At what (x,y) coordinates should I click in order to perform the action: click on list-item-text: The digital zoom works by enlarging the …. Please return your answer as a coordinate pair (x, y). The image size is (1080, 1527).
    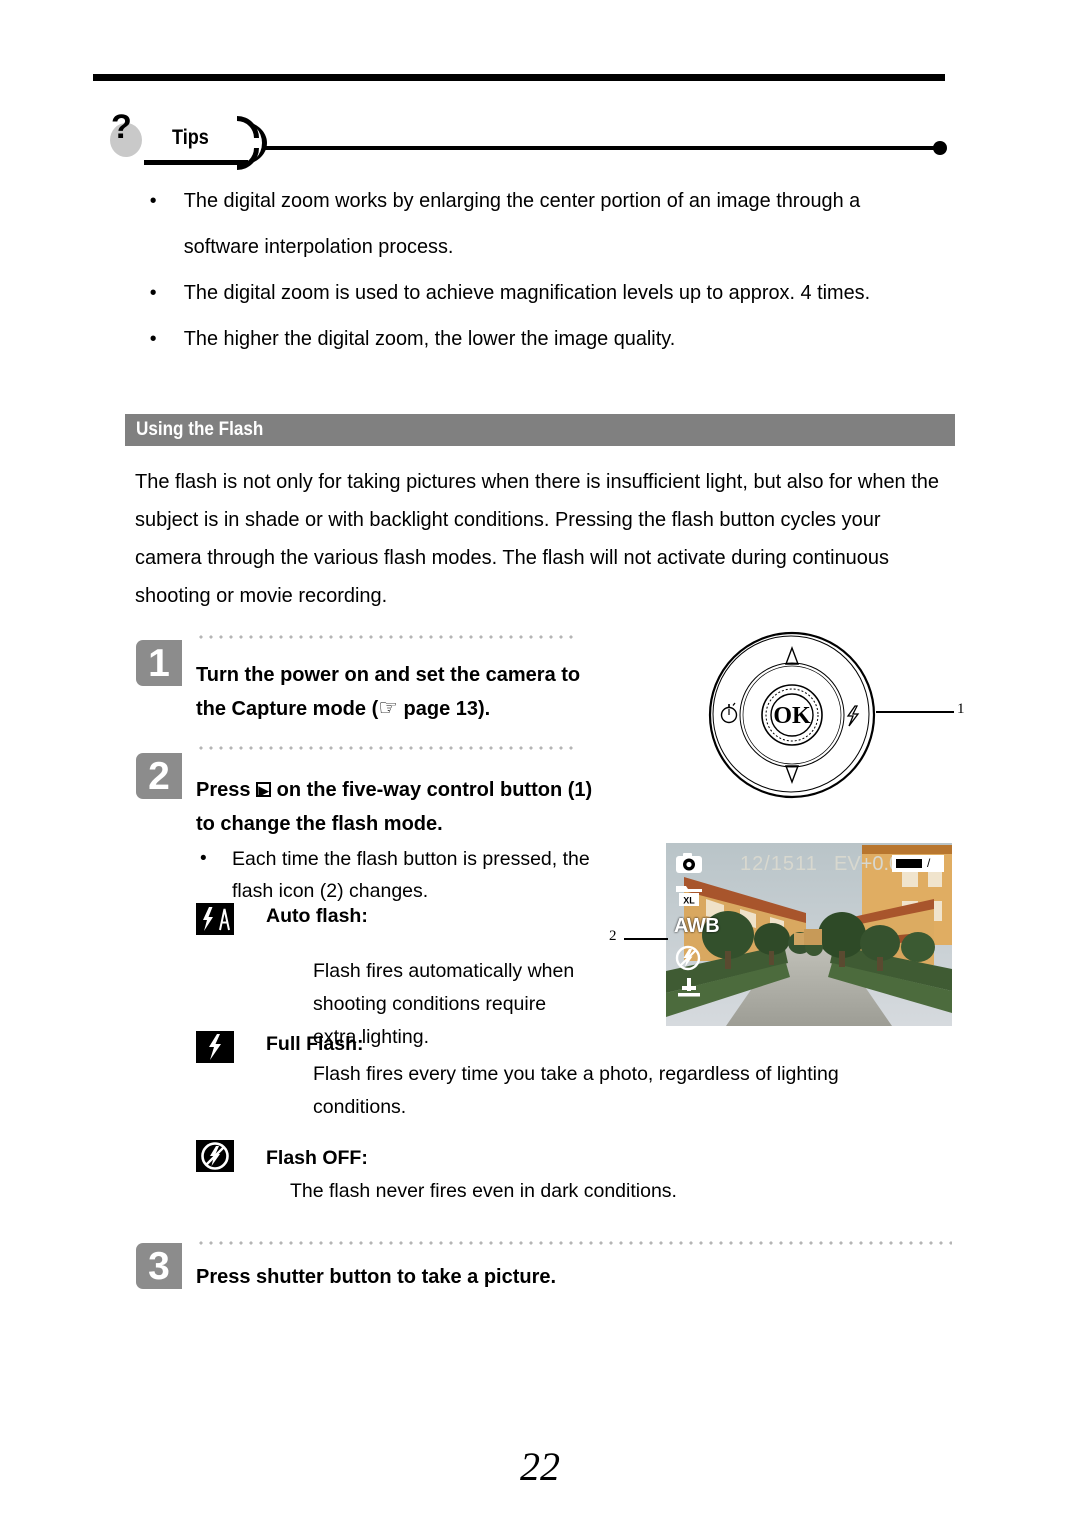
    Looking at the image, I should click on (522, 223).